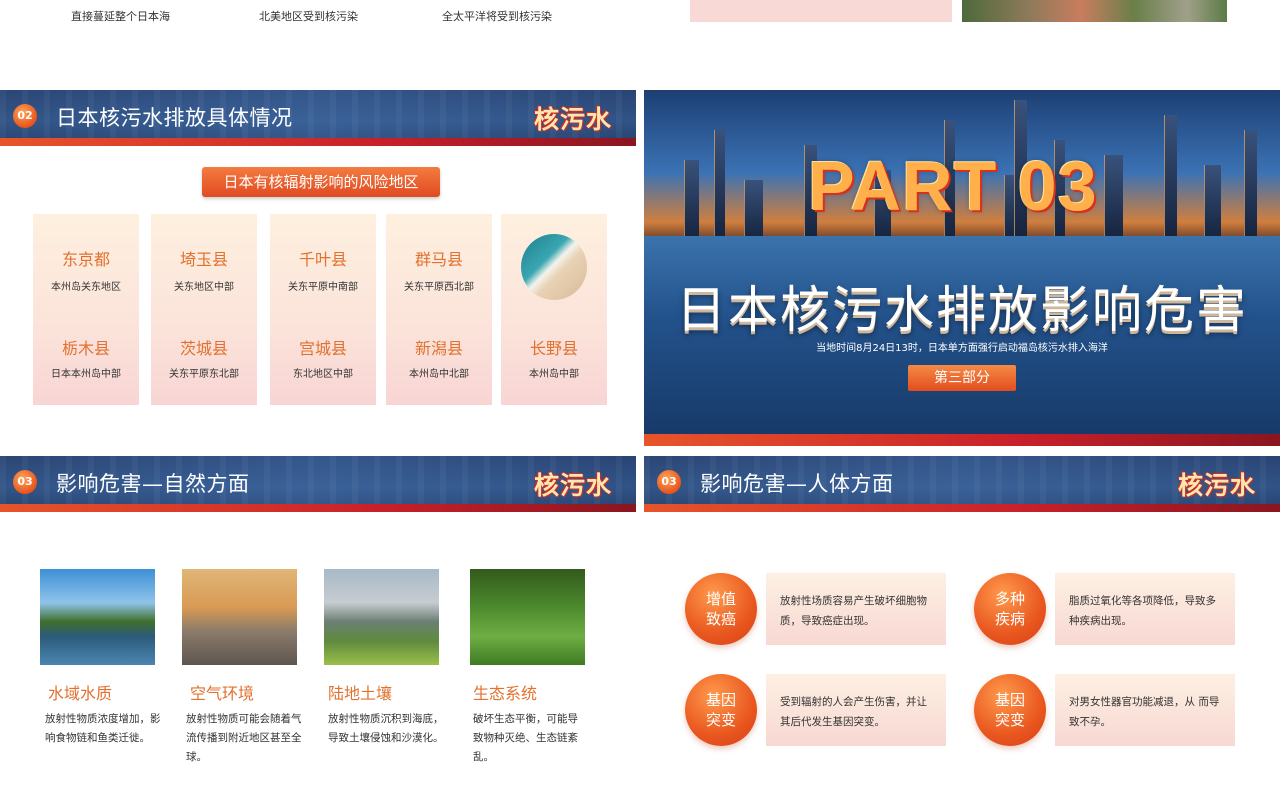 This screenshot has height=800, width=1280. Describe the element at coordinates (85, 348) in the screenshot. I see `region-name: 栃木县` at that location.